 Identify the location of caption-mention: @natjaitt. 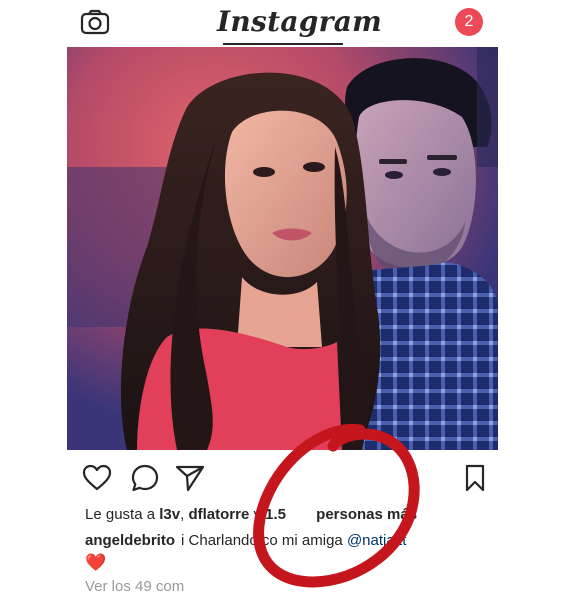
(376, 540).